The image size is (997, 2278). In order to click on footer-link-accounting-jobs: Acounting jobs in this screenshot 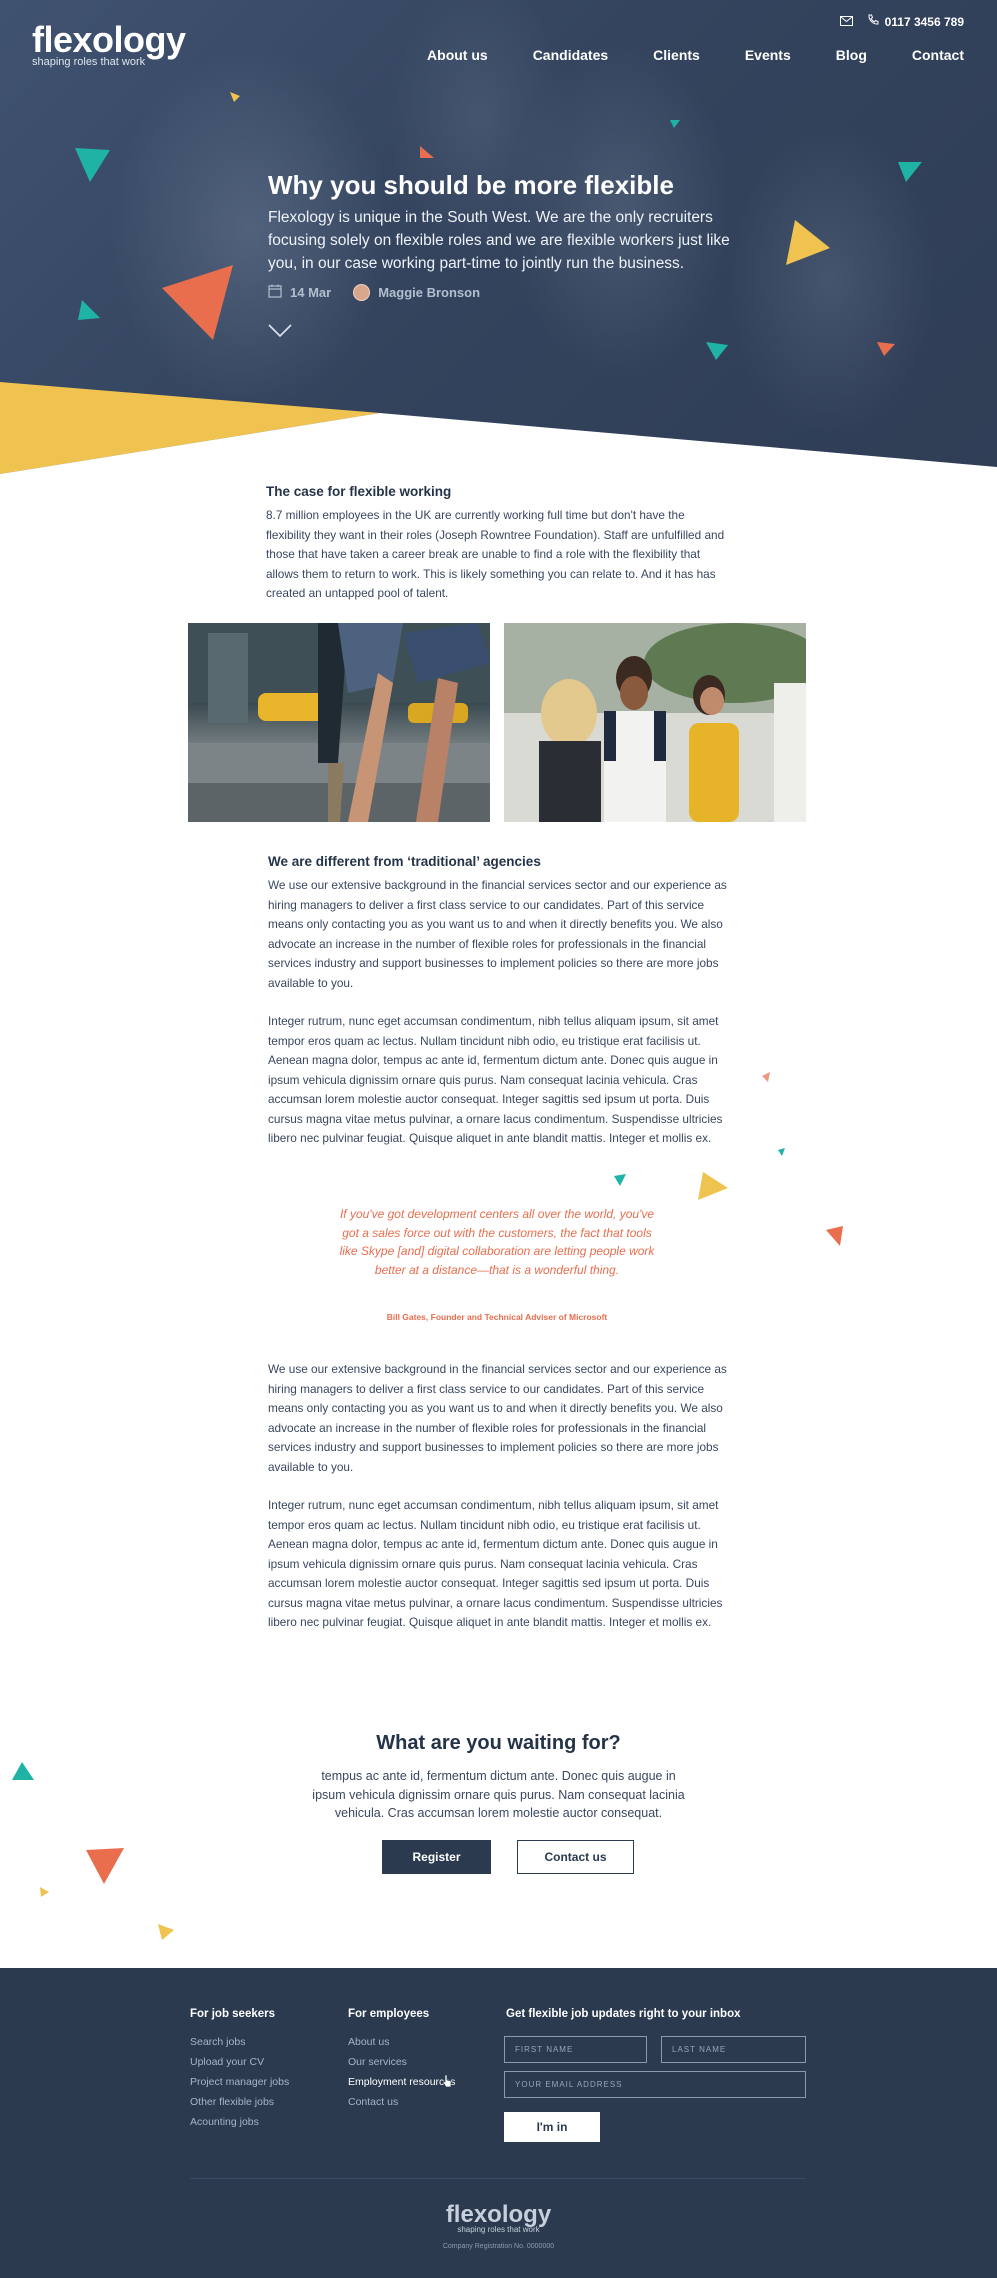, I will do `click(224, 2122)`.